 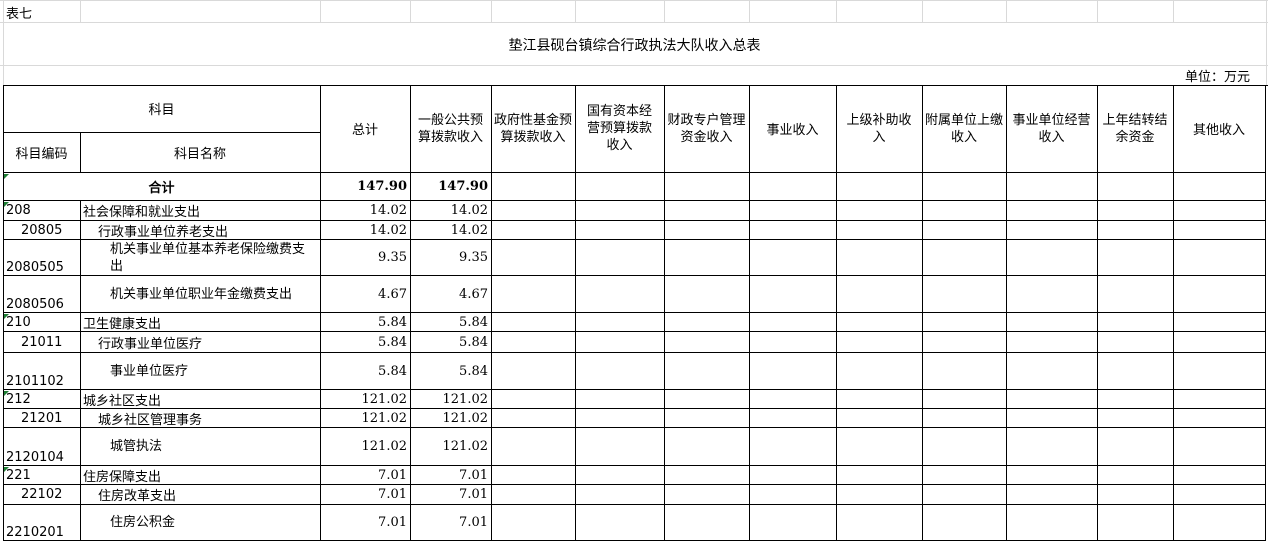 What do you see at coordinates (42, 371) in the screenshot?
I see `subject-code-cell: 2101102` at bounding box center [42, 371].